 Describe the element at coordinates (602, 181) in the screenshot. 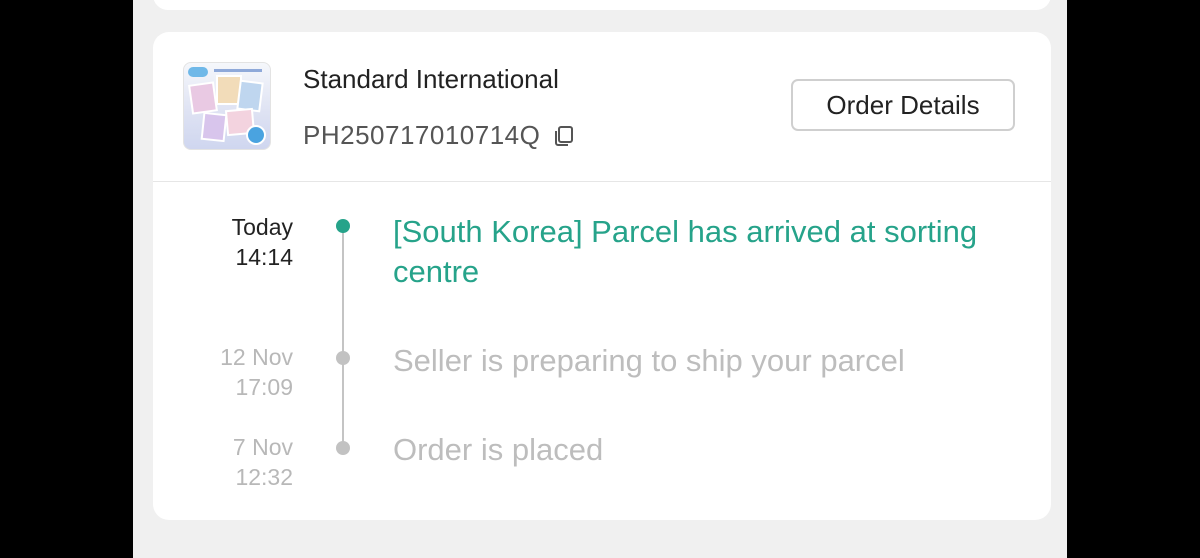

I see `divider` at that location.